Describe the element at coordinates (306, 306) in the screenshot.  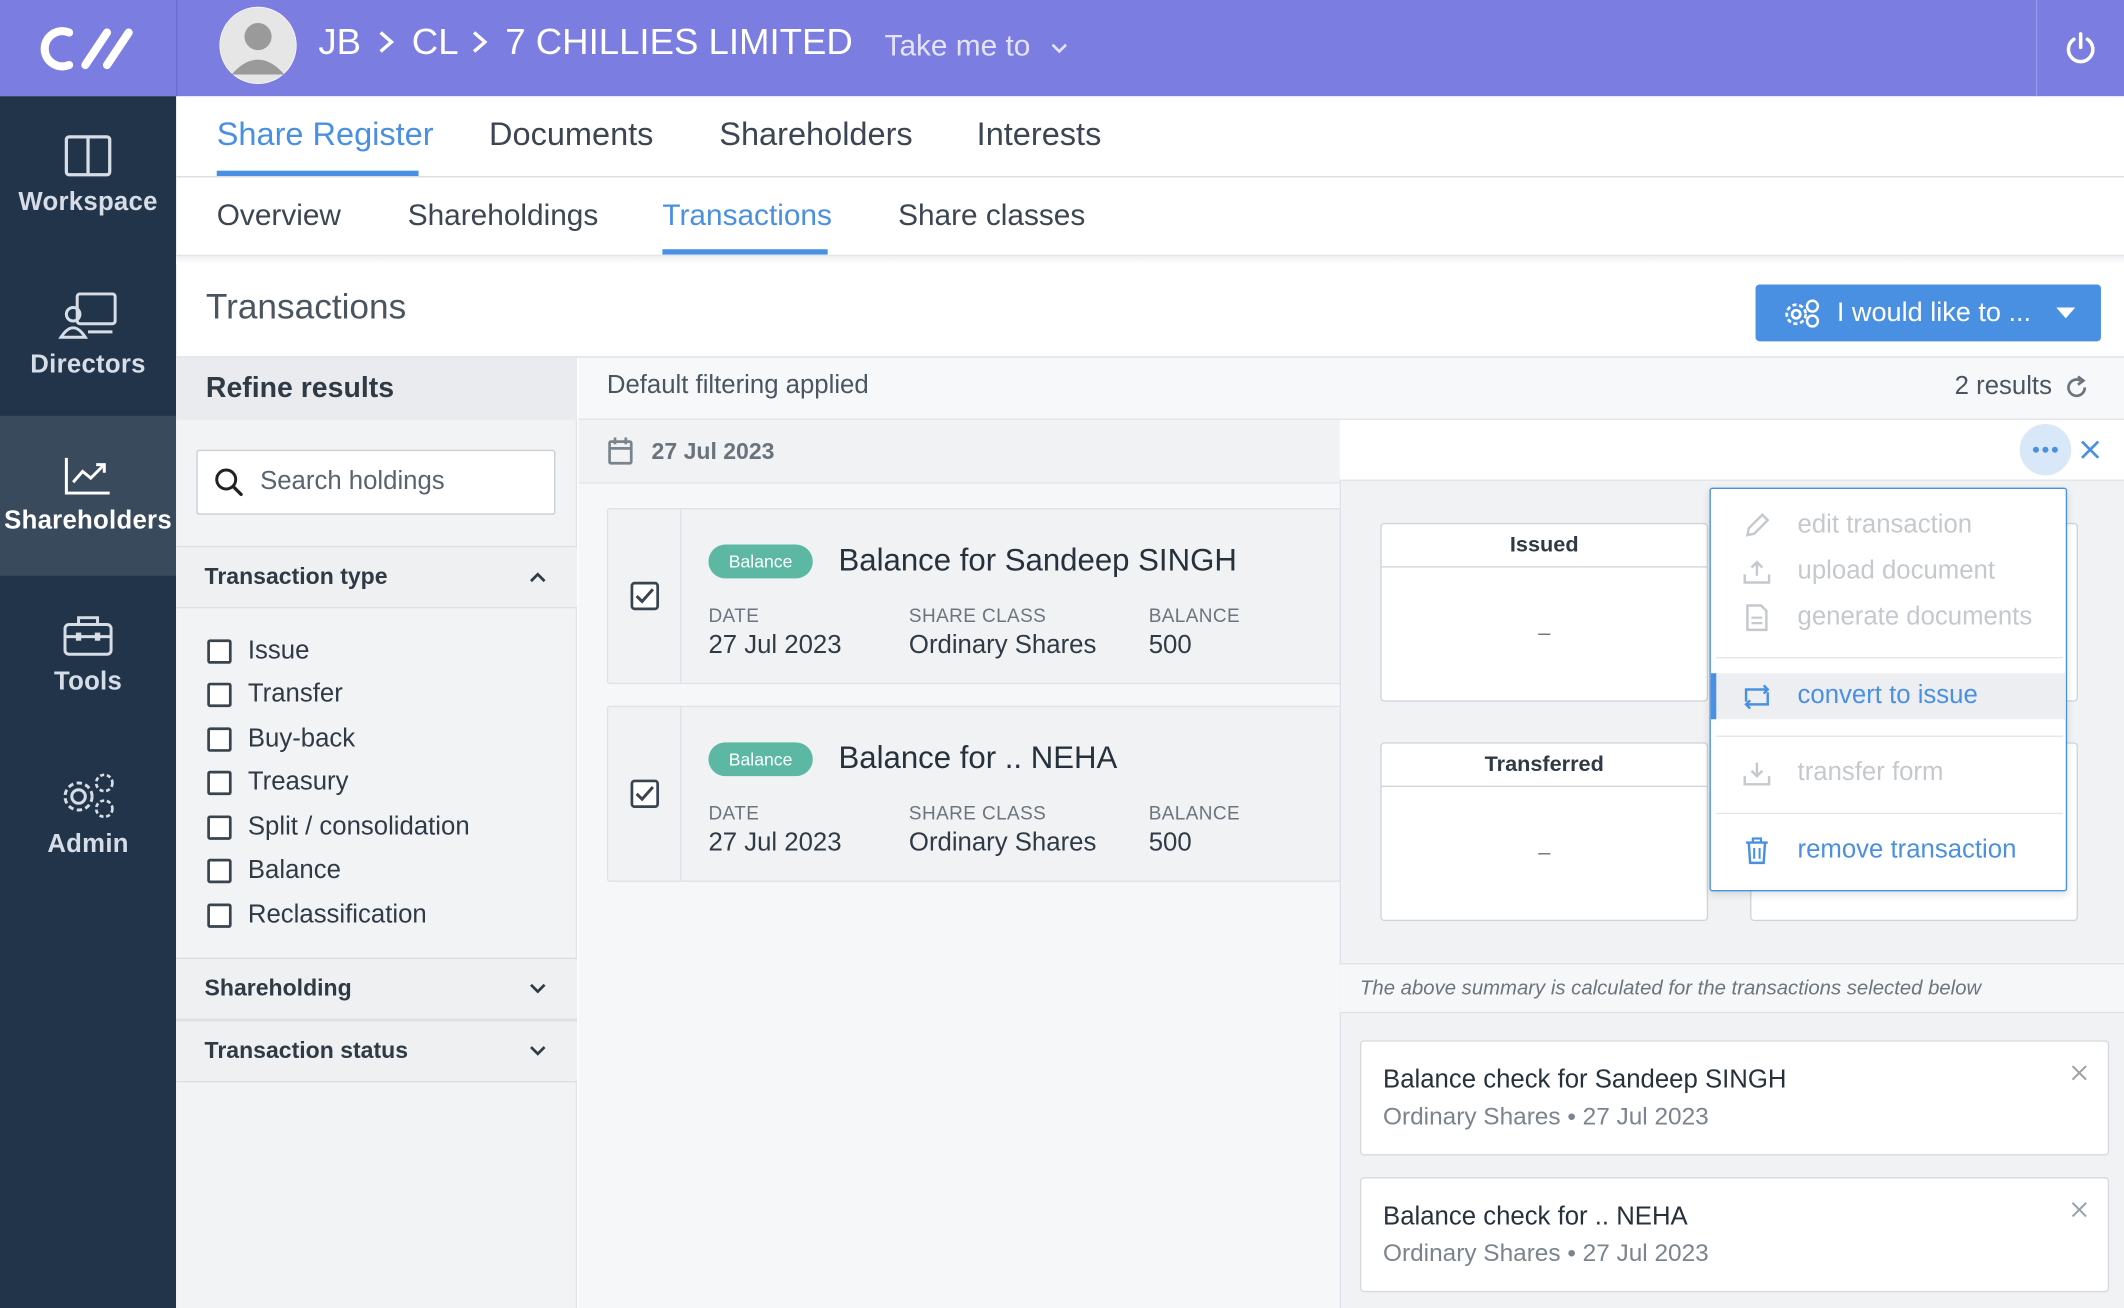
I see `page-title: Transactions` at that location.